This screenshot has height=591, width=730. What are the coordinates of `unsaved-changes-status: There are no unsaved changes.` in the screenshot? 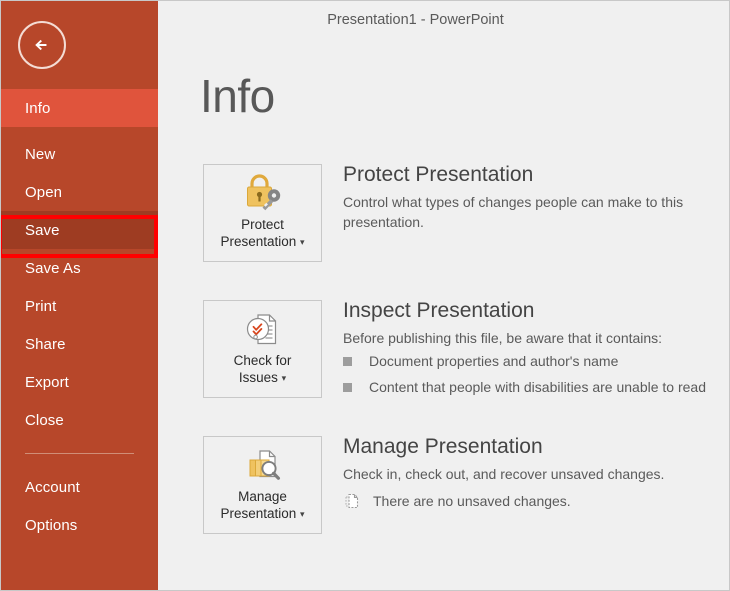 It's located at (536, 501).